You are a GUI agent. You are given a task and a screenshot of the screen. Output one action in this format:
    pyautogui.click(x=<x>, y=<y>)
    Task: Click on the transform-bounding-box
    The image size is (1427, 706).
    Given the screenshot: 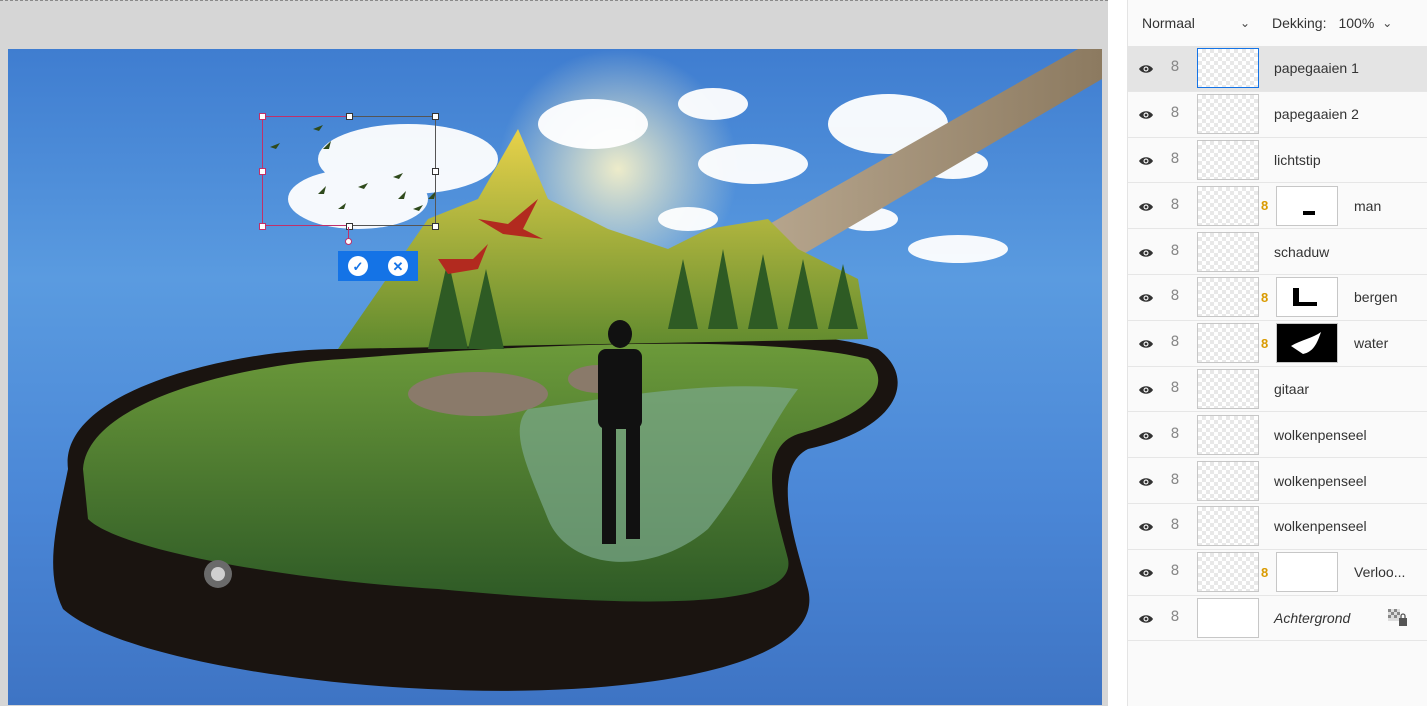 What is the action you would take?
    pyautogui.click(x=349, y=171)
    